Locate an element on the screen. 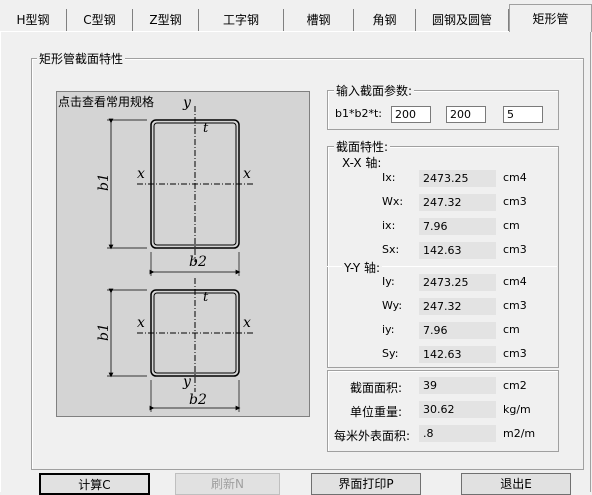  sx-value: 142.63 is located at coordinates (457, 250).